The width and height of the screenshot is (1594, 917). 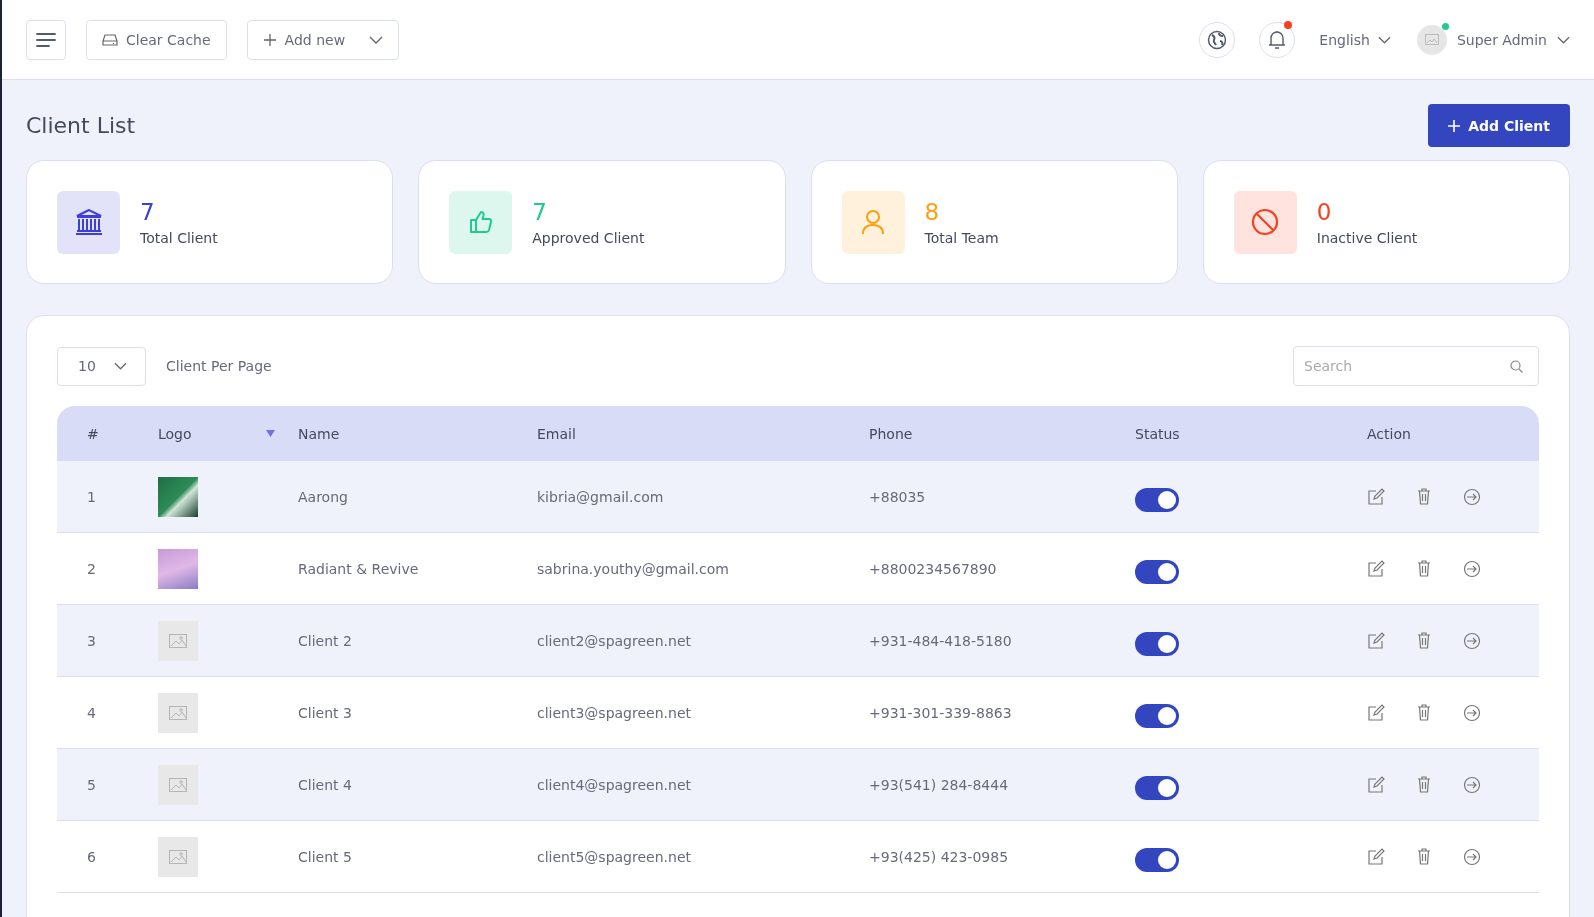 What do you see at coordinates (93, 433) in the screenshot?
I see `column-header: #` at bounding box center [93, 433].